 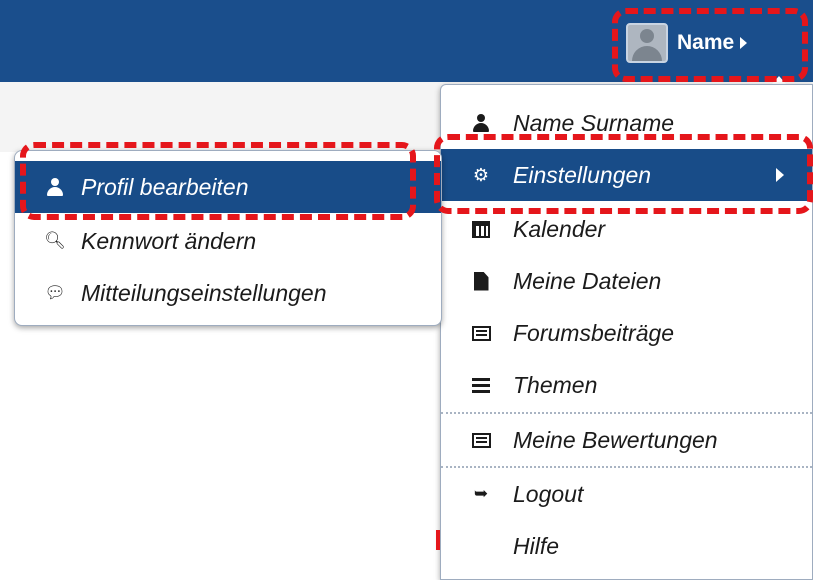 What do you see at coordinates (615, 439) in the screenshot?
I see `menu-item-label: Meine Bewertungen` at bounding box center [615, 439].